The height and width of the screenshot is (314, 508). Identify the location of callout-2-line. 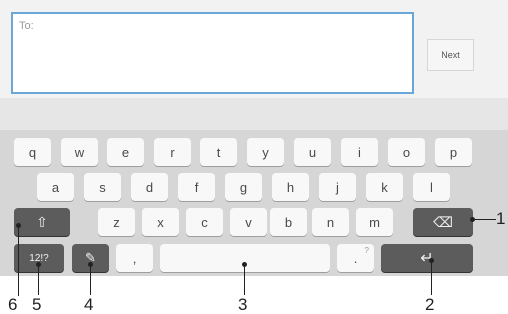
(431, 278).